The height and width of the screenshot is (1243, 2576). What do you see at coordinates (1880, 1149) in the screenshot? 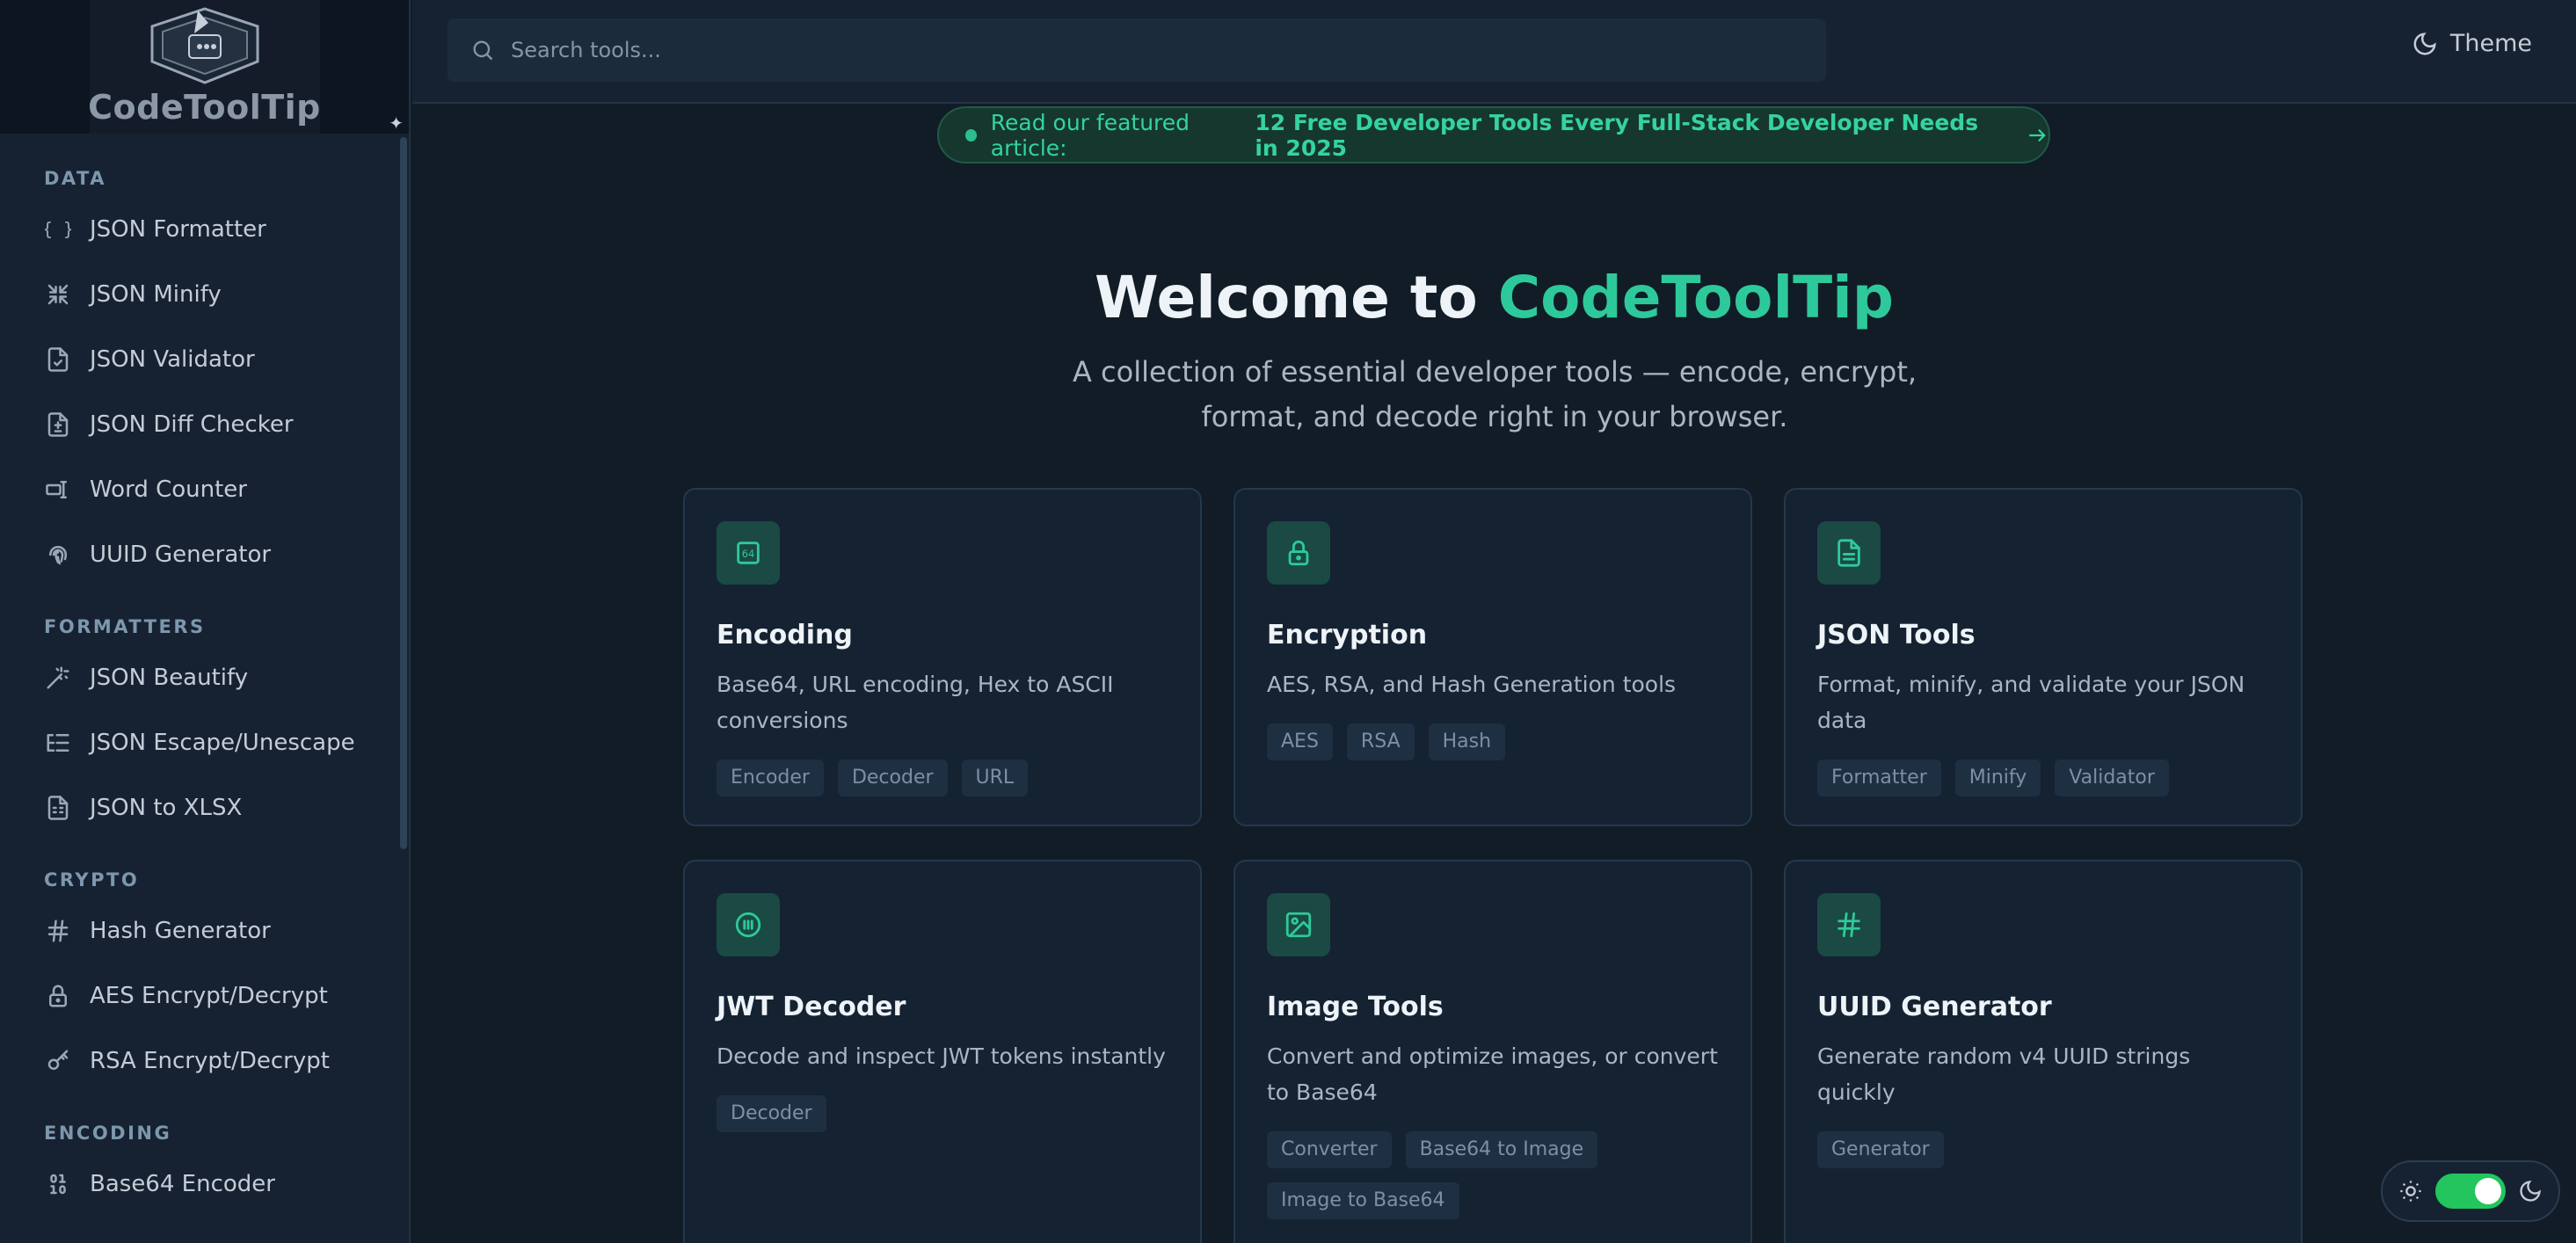
I see `tag: Generator` at bounding box center [1880, 1149].